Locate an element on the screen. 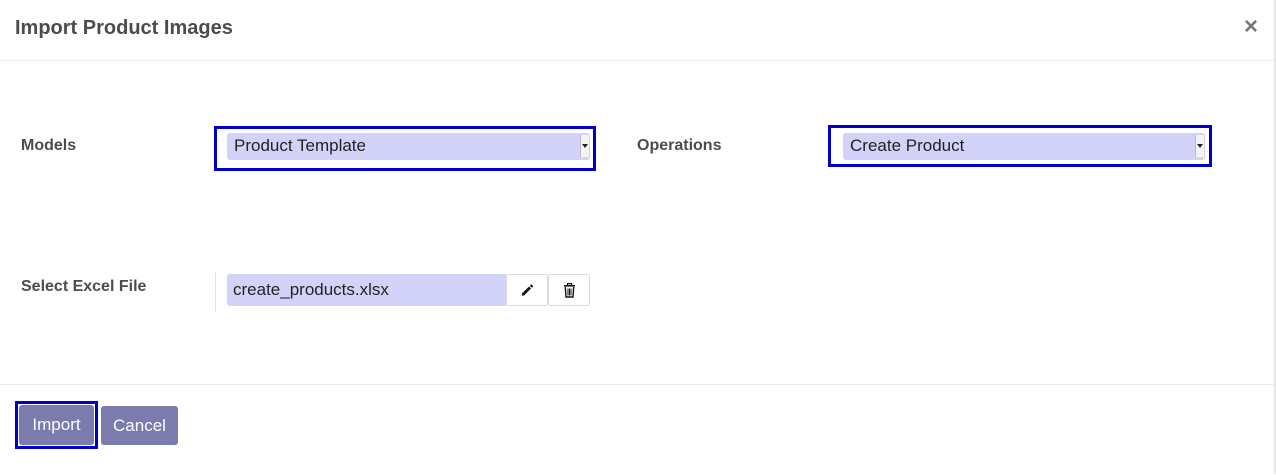 The image size is (1276, 475). models-select: Product Template is located at coordinates (408, 146).